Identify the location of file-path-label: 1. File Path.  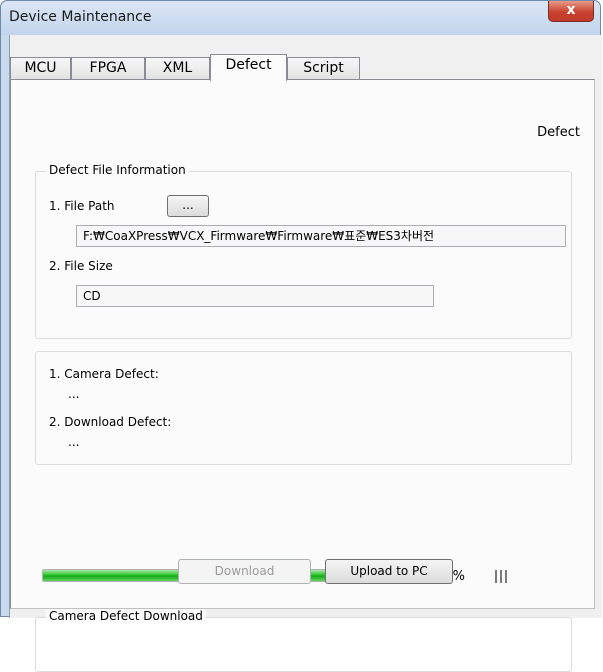
(82, 206).